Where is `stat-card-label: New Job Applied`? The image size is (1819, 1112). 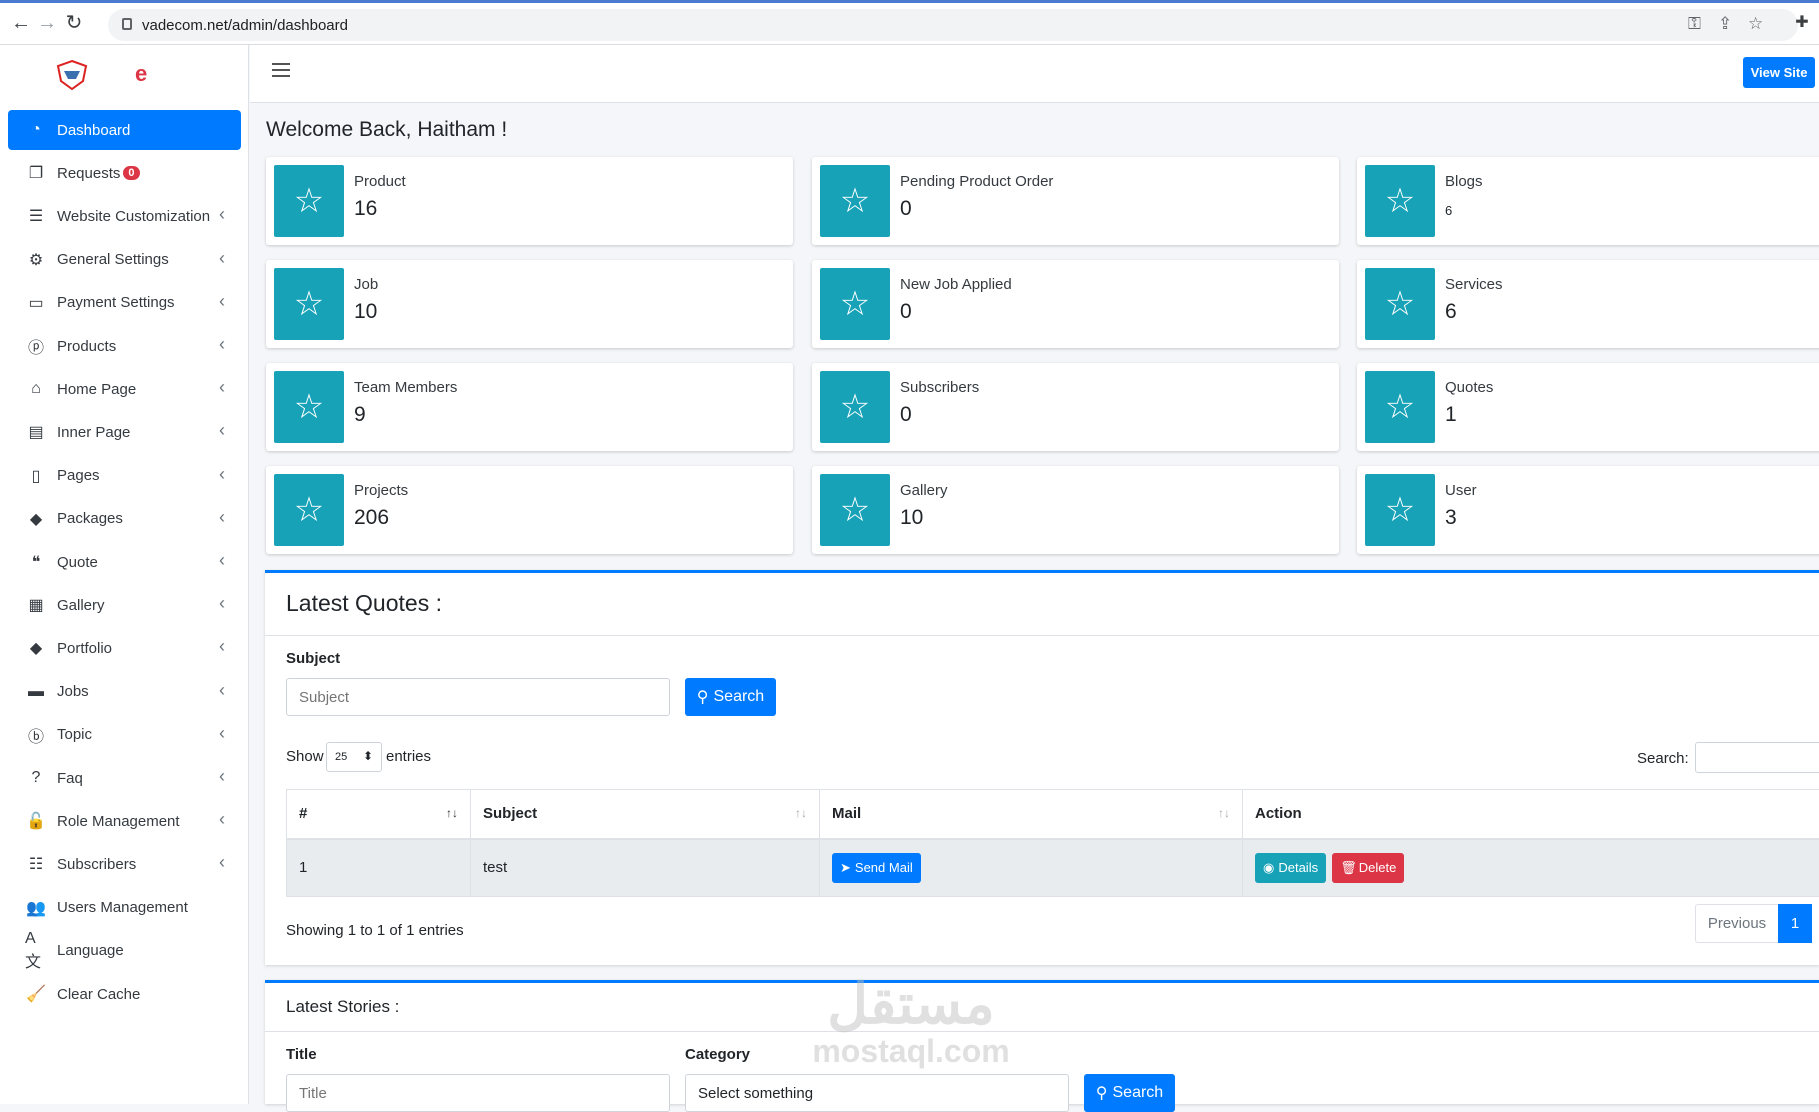
stat-card-label: New Job Applied is located at coordinates (956, 284).